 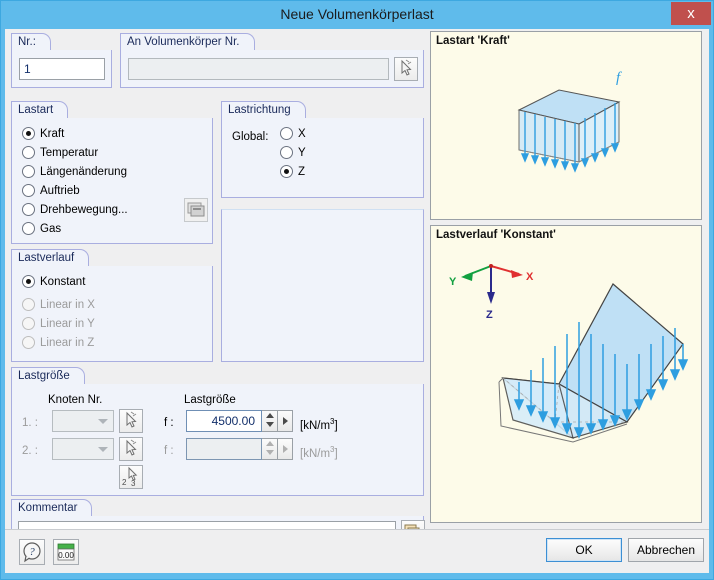 I want to click on radio-label: Gas, so click(x=51, y=229).